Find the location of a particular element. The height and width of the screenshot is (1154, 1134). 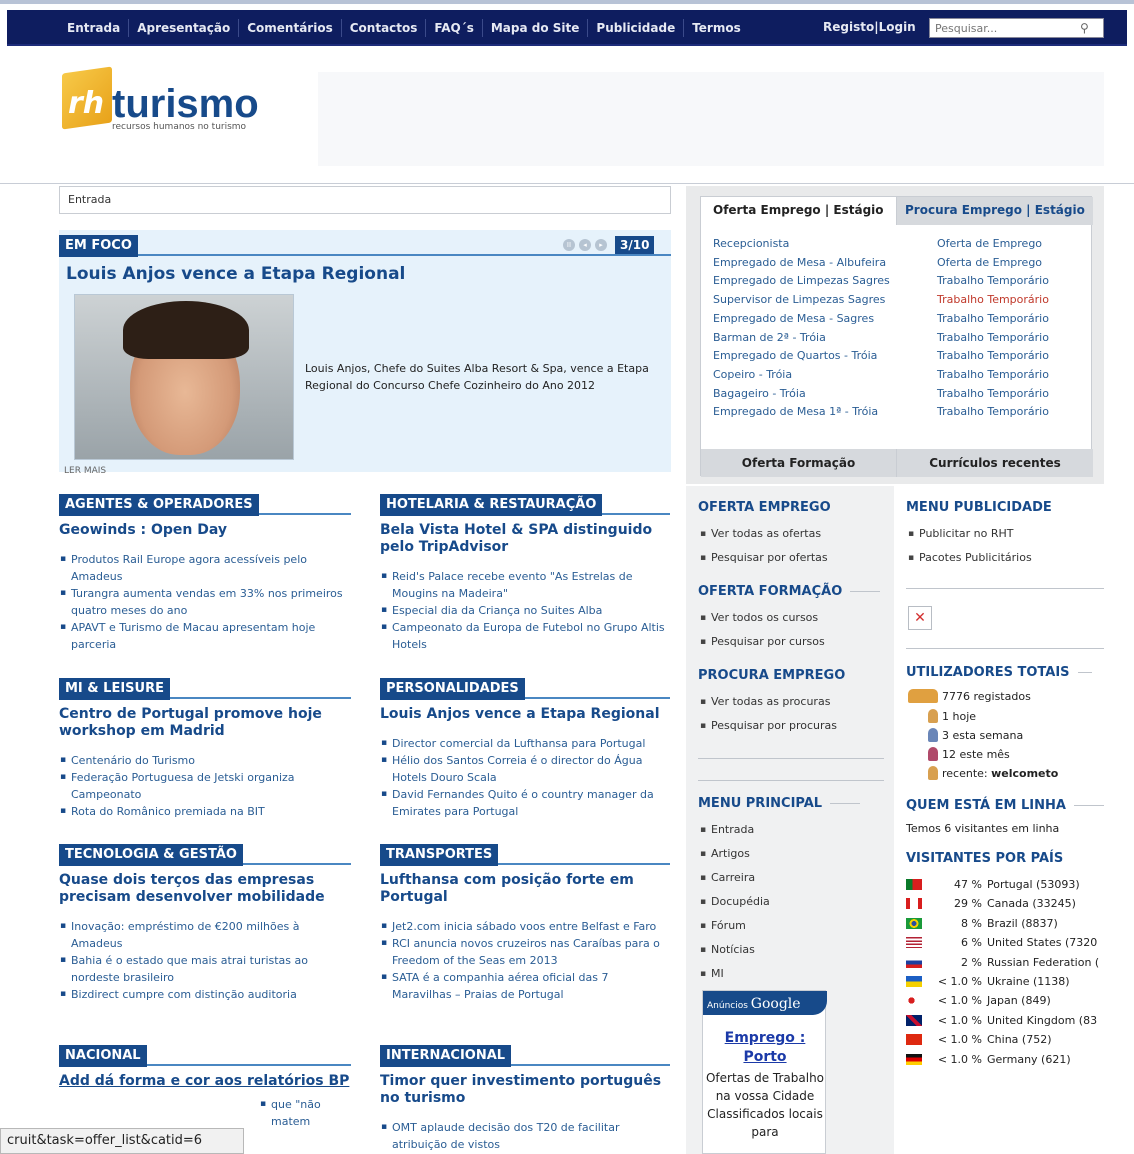

job-title-link: Empregado de Limpezas Sagres is located at coordinates (801, 281).